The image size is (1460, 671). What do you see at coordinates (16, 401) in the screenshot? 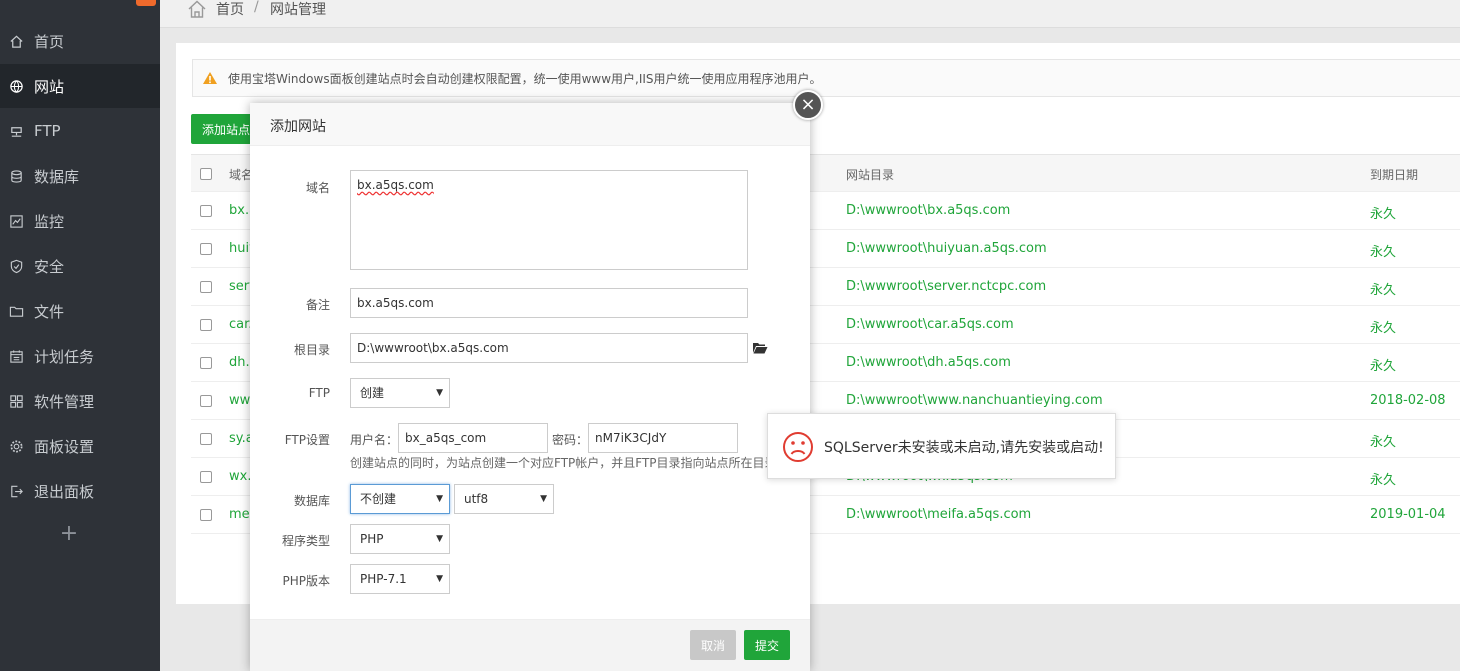
I see `grid-icon` at bounding box center [16, 401].